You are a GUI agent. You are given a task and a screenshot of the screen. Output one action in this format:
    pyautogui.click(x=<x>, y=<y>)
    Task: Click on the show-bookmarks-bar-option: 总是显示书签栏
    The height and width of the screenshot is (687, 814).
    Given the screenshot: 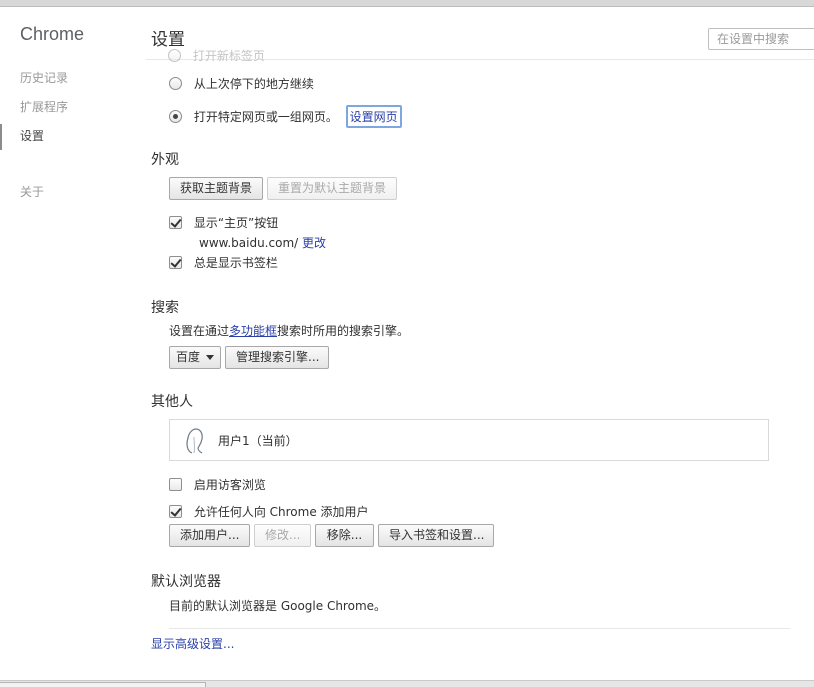 What is the action you would take?
    pyautogui.click(x=223, y=262)
    